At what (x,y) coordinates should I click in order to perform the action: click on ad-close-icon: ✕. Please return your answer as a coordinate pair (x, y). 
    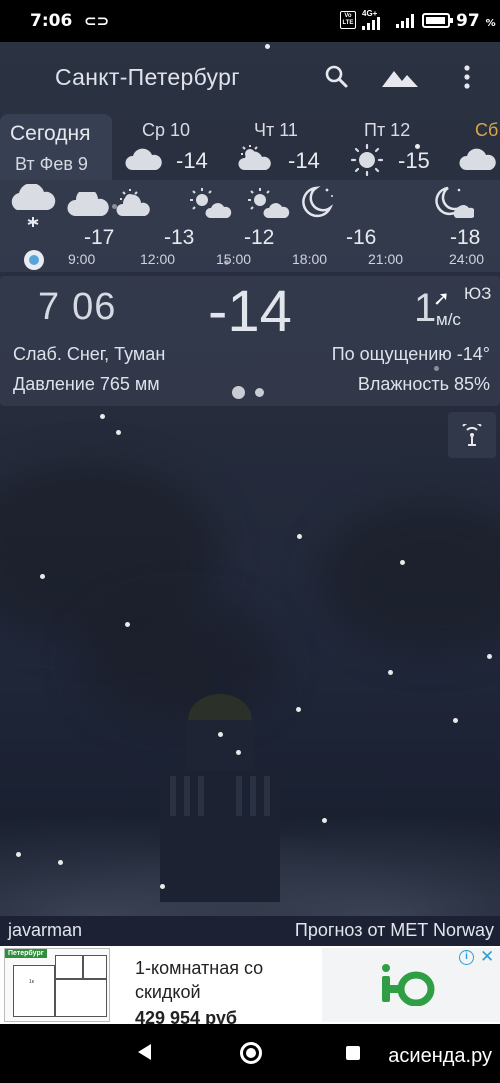
    Looking at the image, I should click on (487, 957).